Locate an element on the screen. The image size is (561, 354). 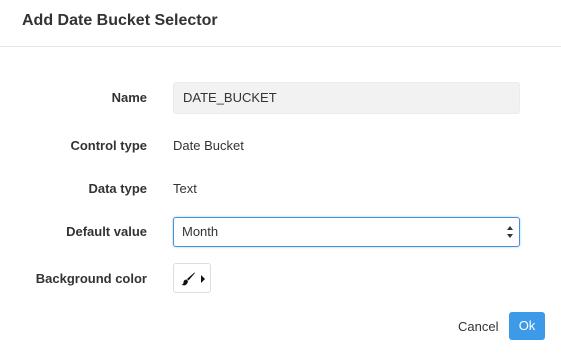
default-value-selected: Month is located at coordinates (200, 231).